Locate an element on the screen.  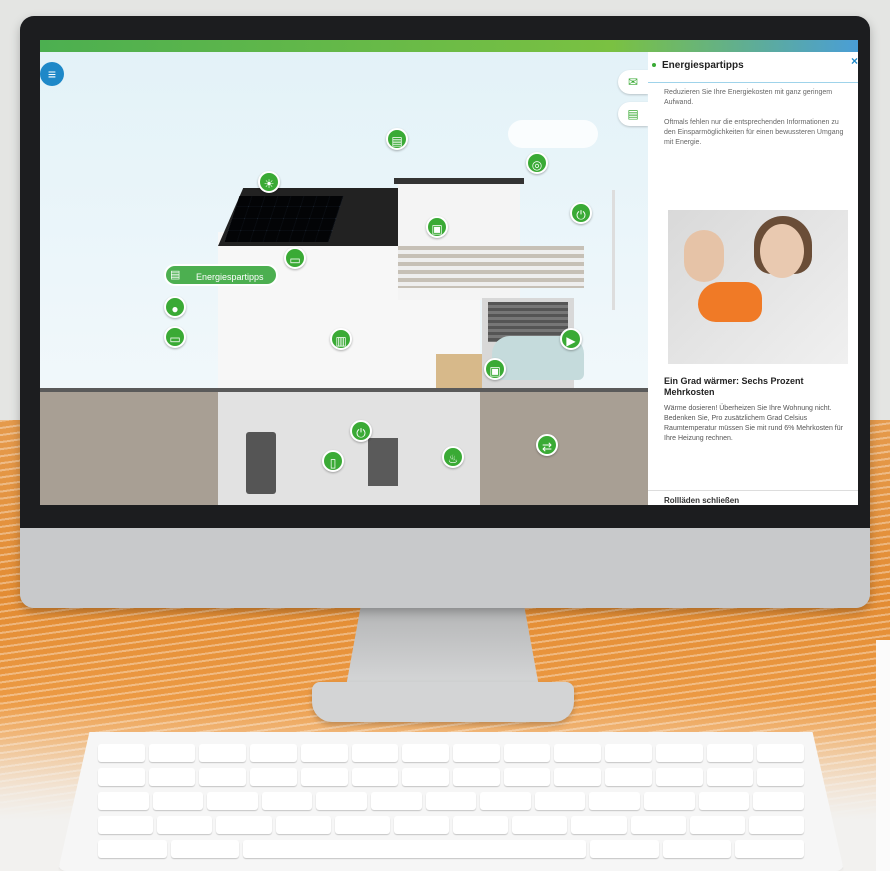
menu-icon: ≡ is located at coordinates (52, 74).